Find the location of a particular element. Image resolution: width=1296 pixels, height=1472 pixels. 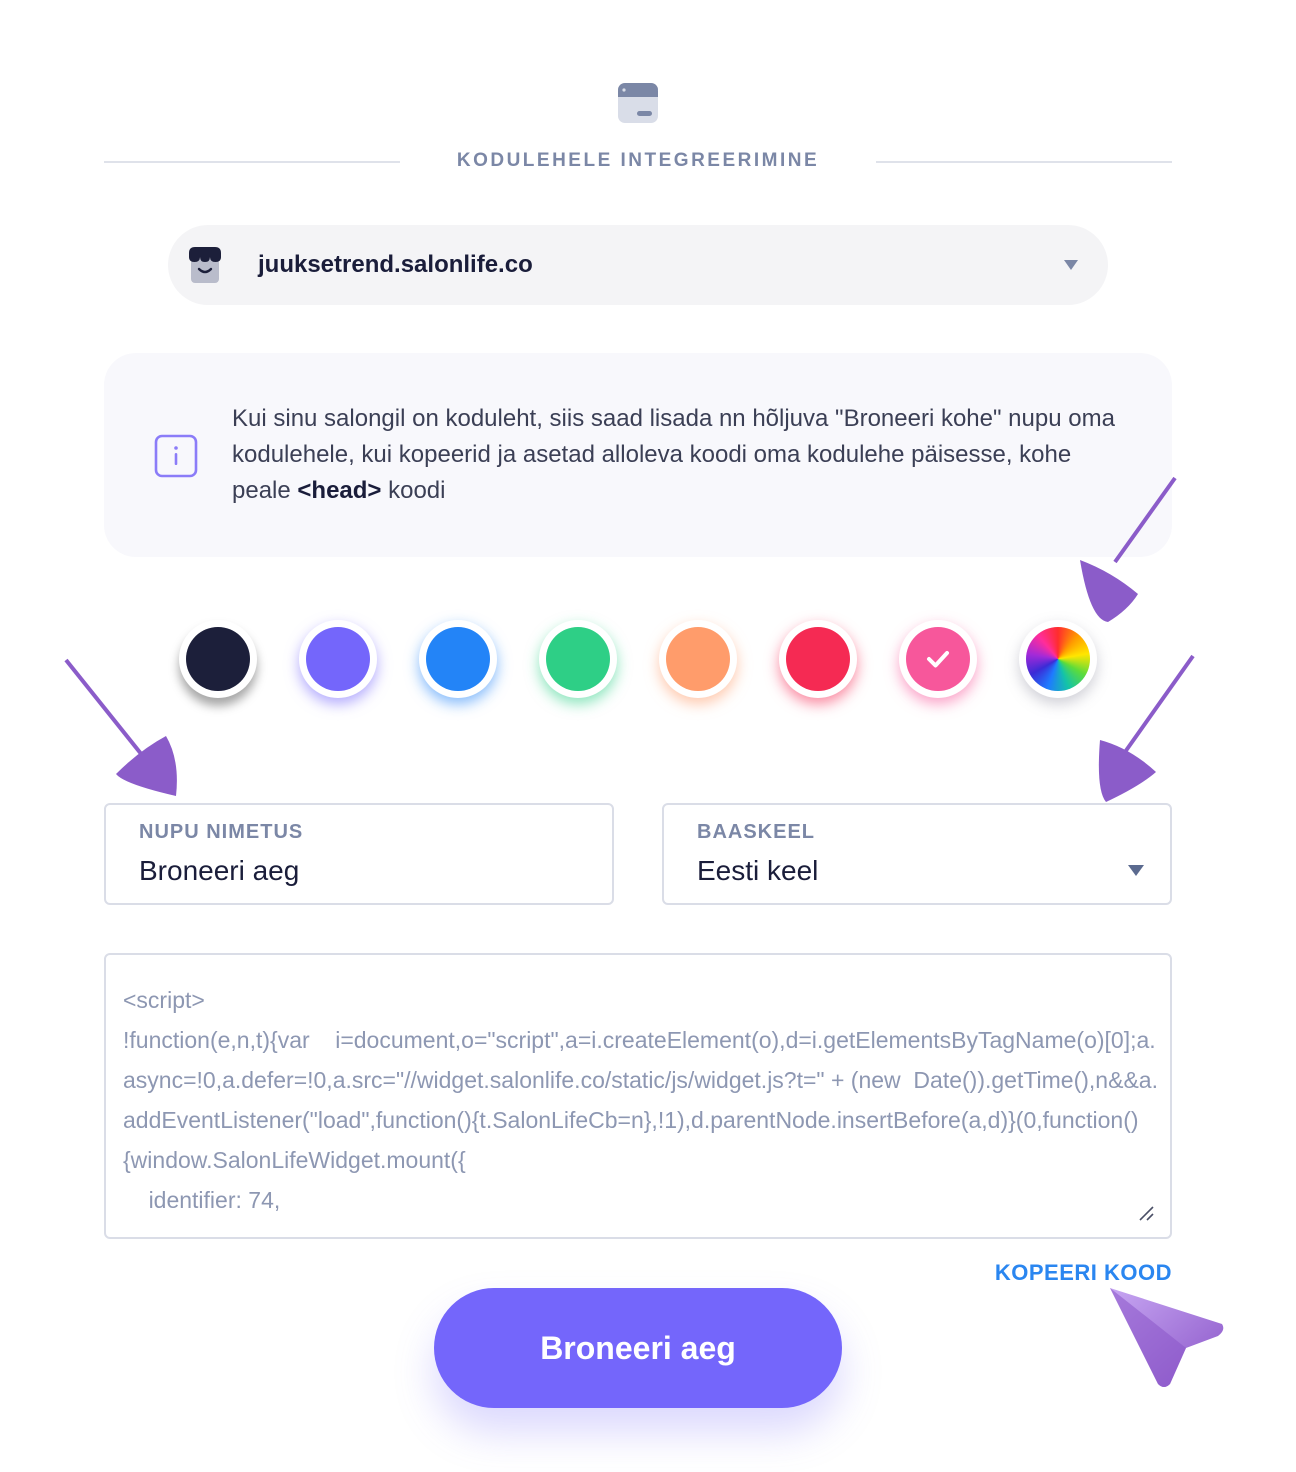

button-name-value: Broneeri aeg is located at coordinates (219, 871).